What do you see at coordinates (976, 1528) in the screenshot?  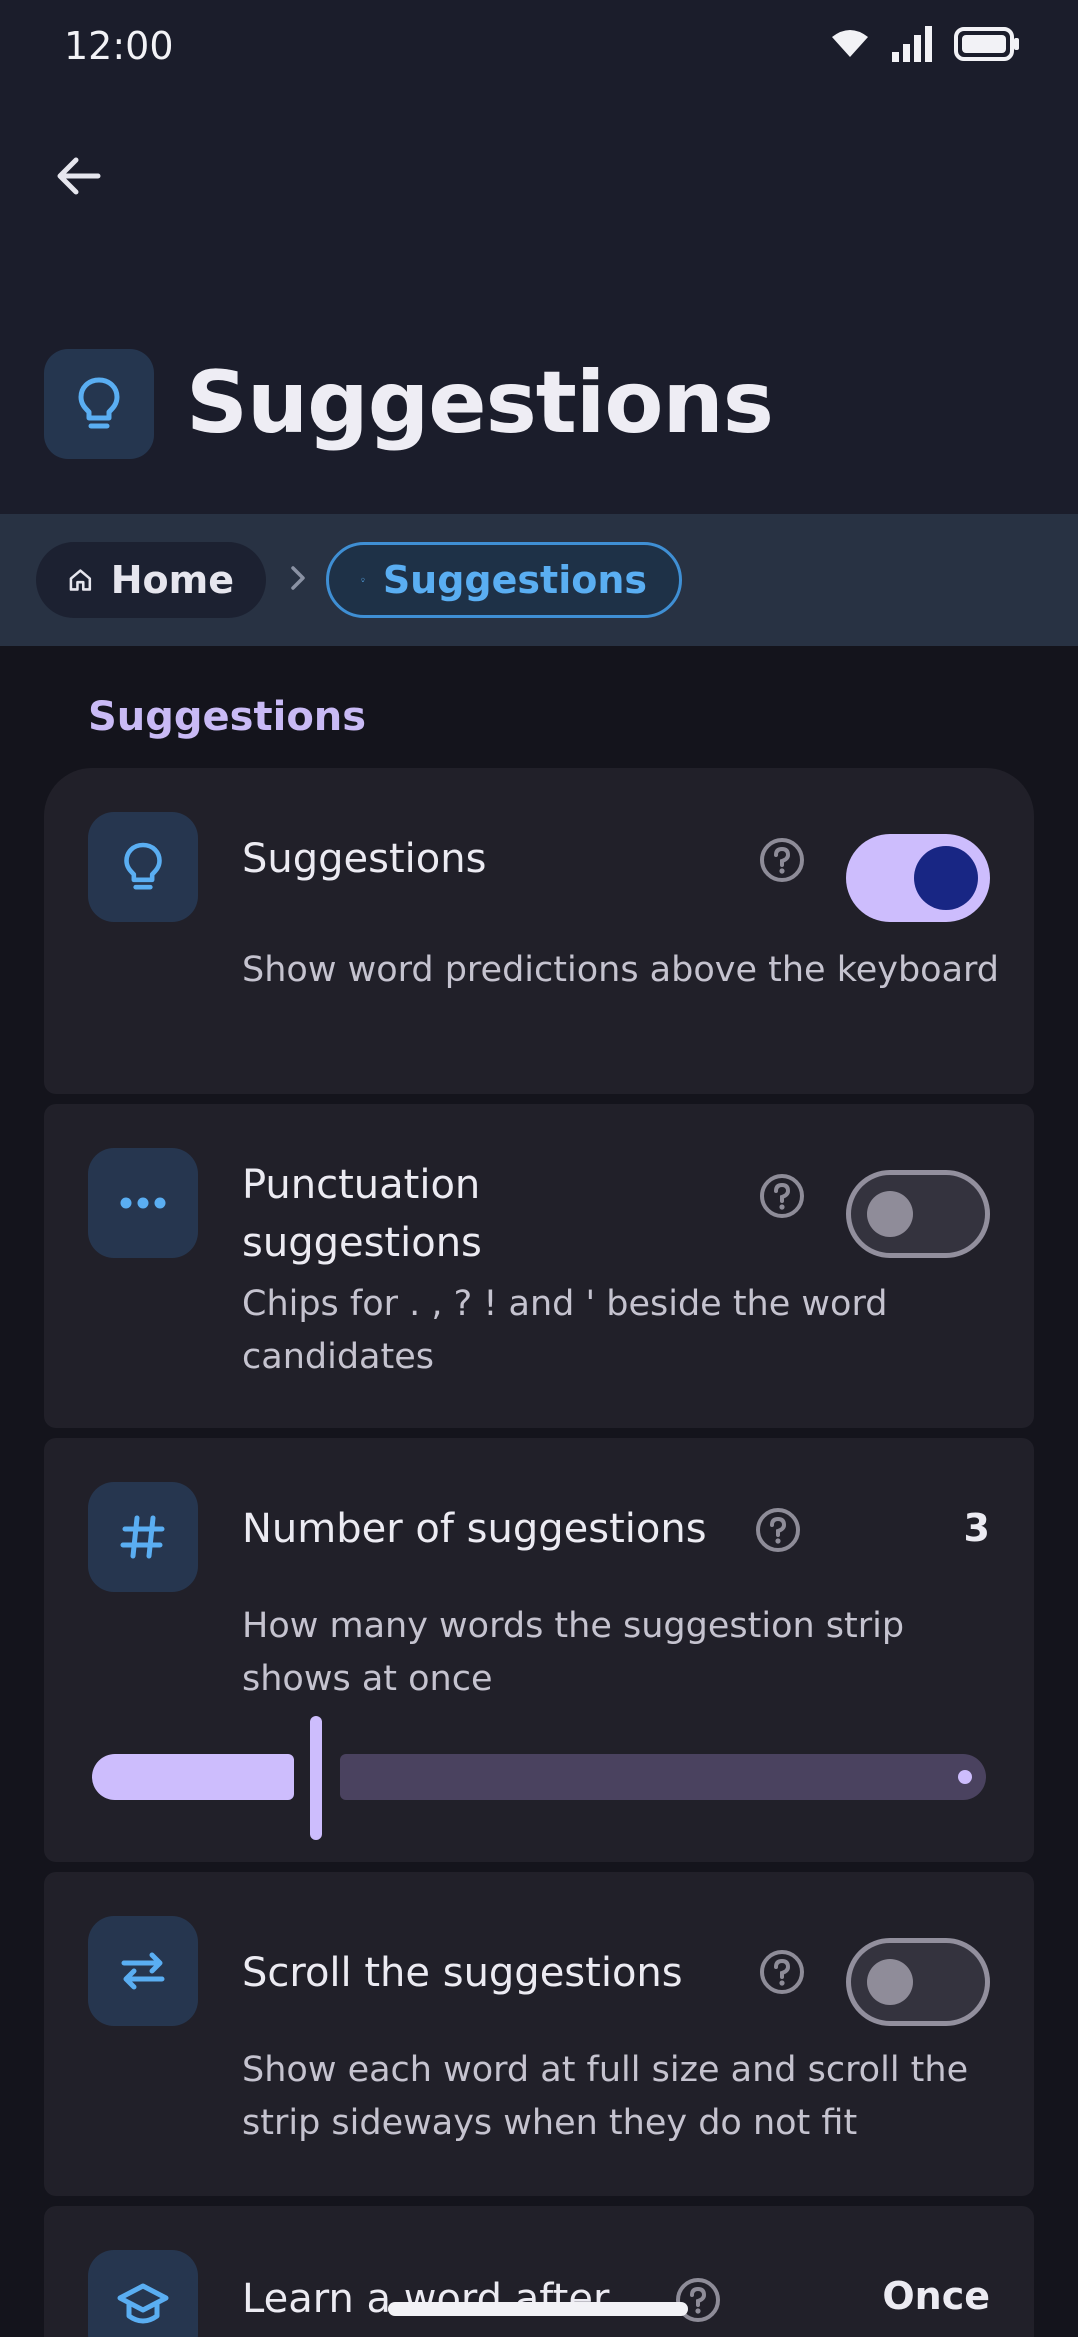 I see `setting-value: 3` at bounding box center [976, 1528].